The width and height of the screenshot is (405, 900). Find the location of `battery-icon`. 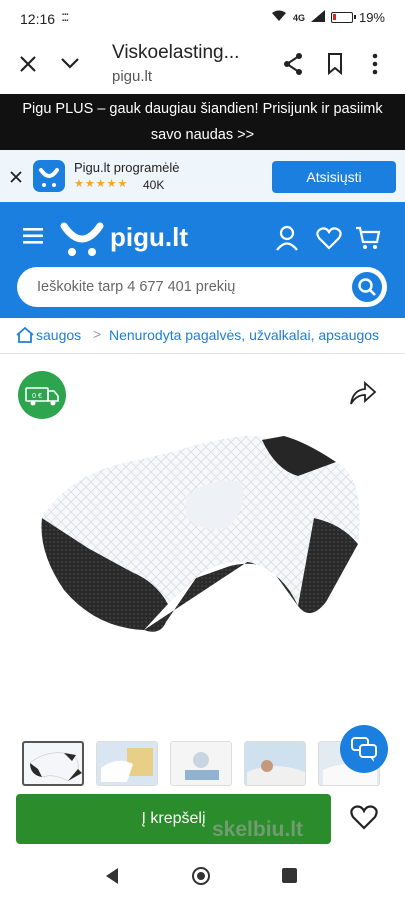

battery-icon is located at coordinates (343, 17).